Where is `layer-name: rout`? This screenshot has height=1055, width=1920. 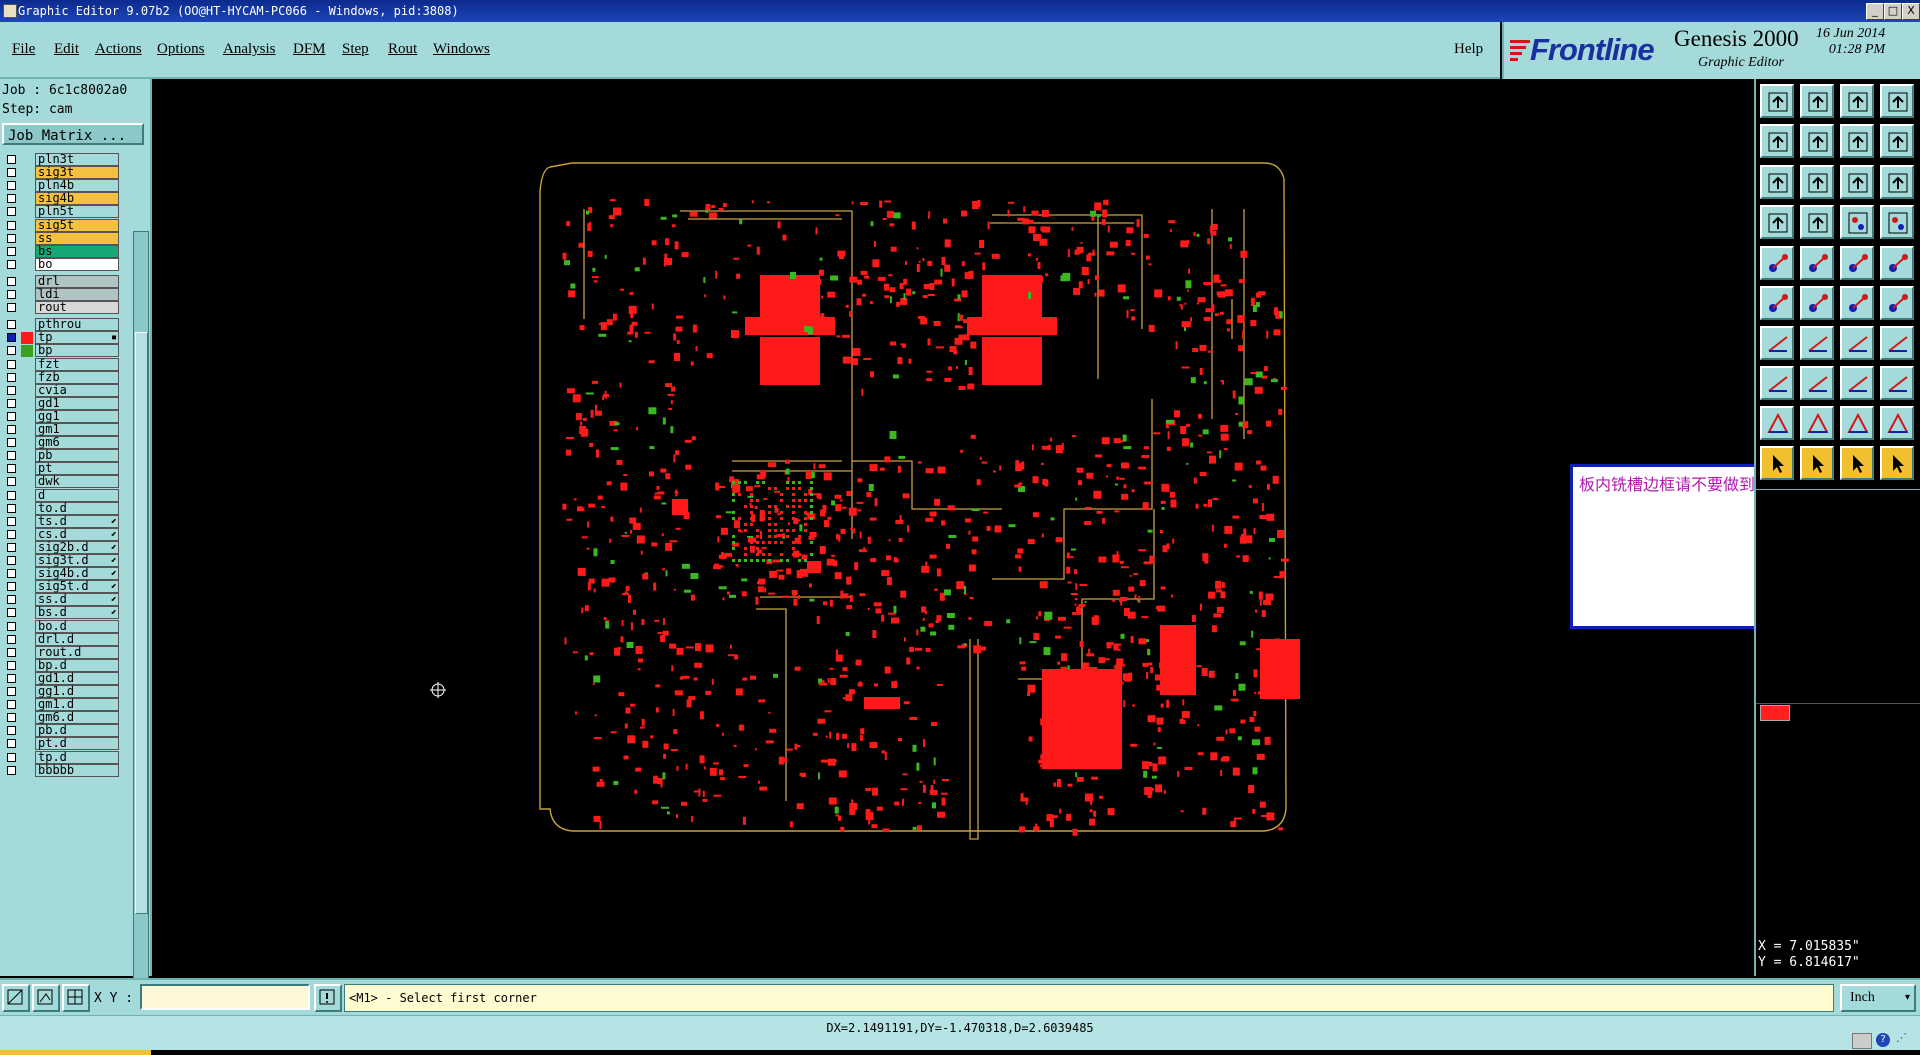 layer-name: rout is located at coordinates (77, 308).